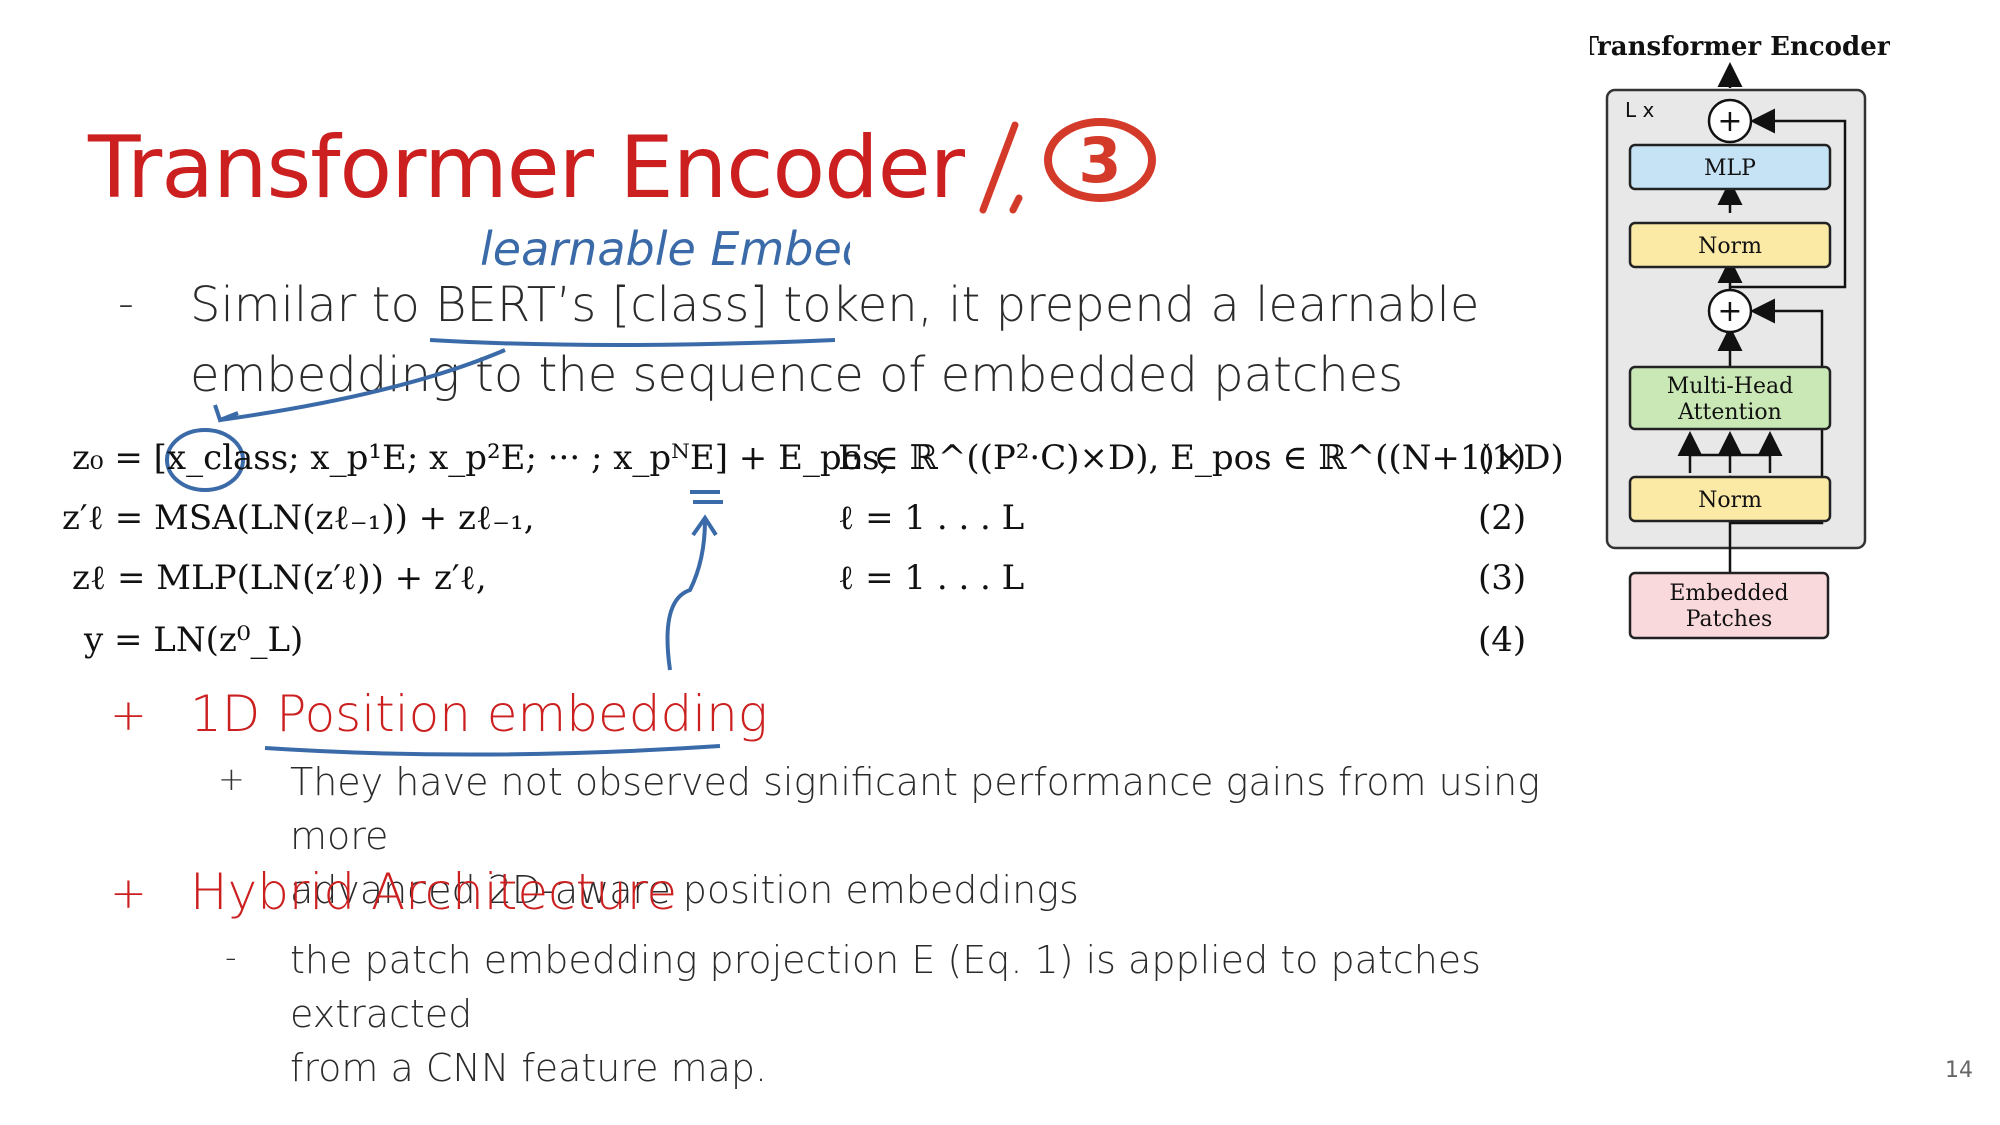 The height and width of the screenshot is (1125, 2000). I want to click on embedded-patches-line-2: Patches, so click(1729, 619).